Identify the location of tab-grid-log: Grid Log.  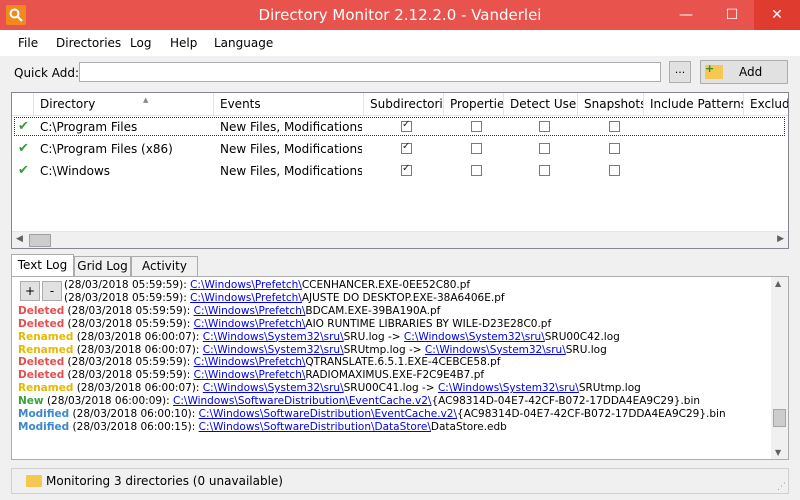
(102, 266).